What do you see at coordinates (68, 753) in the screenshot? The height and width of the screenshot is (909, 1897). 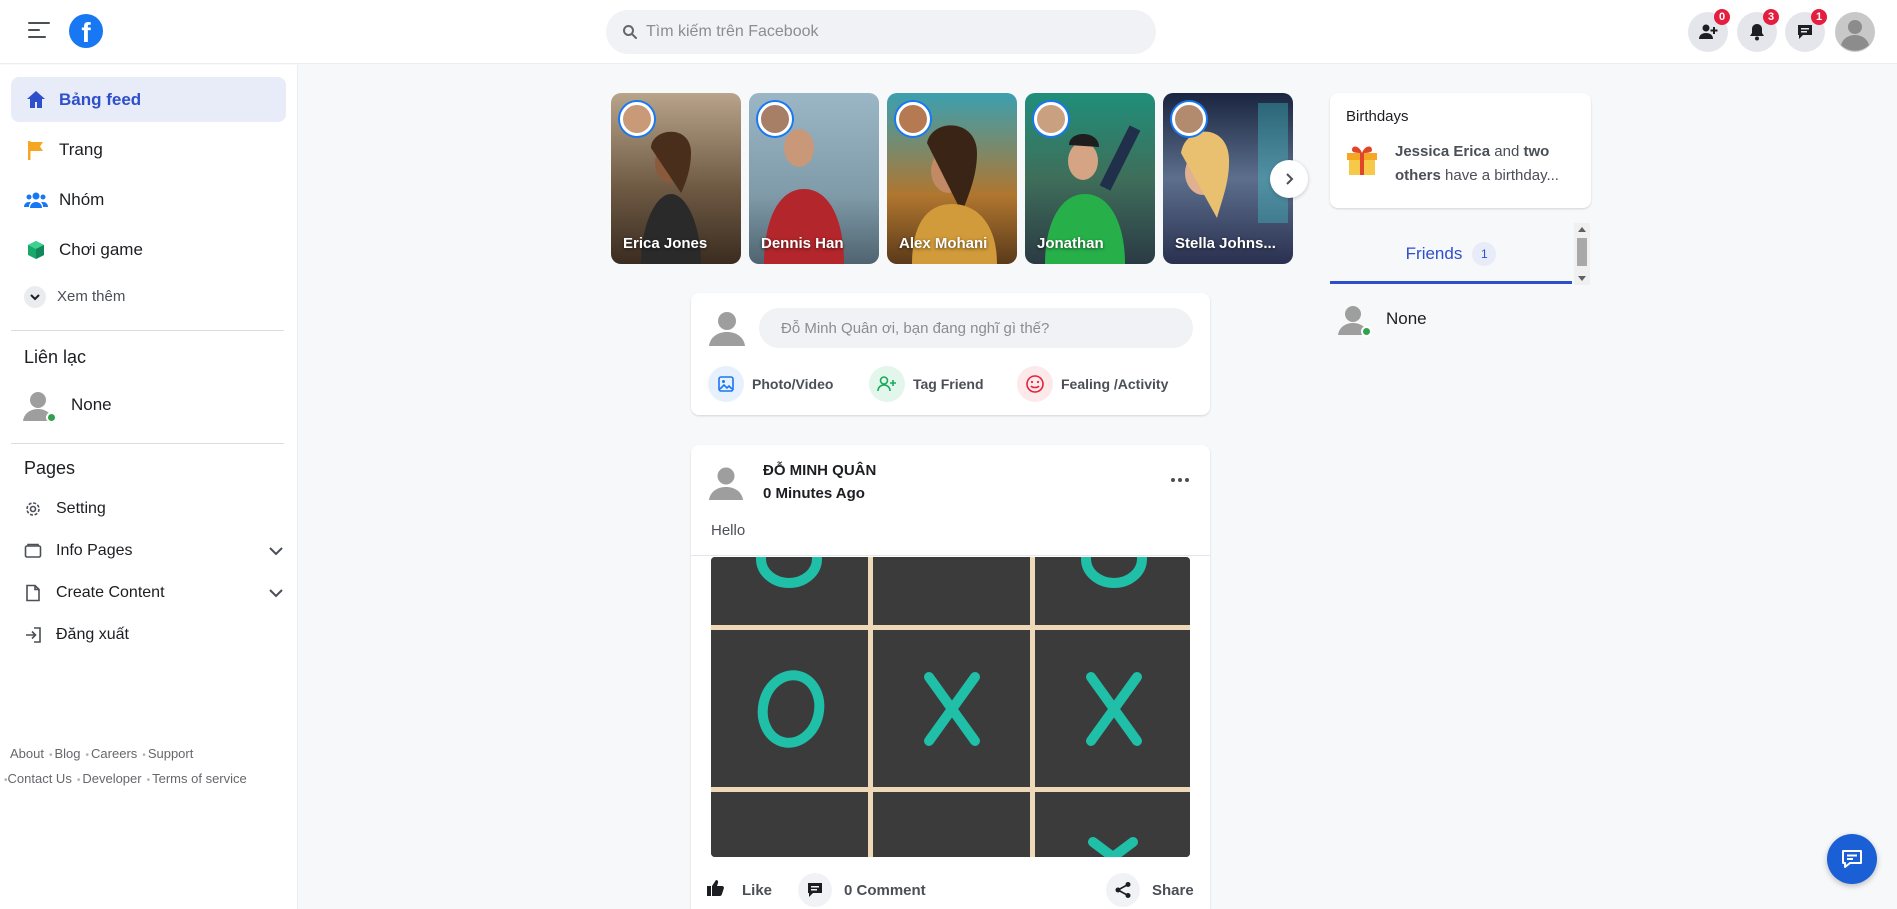 I see `footer-link-blog: Blog` at bounding box center [68, 753].